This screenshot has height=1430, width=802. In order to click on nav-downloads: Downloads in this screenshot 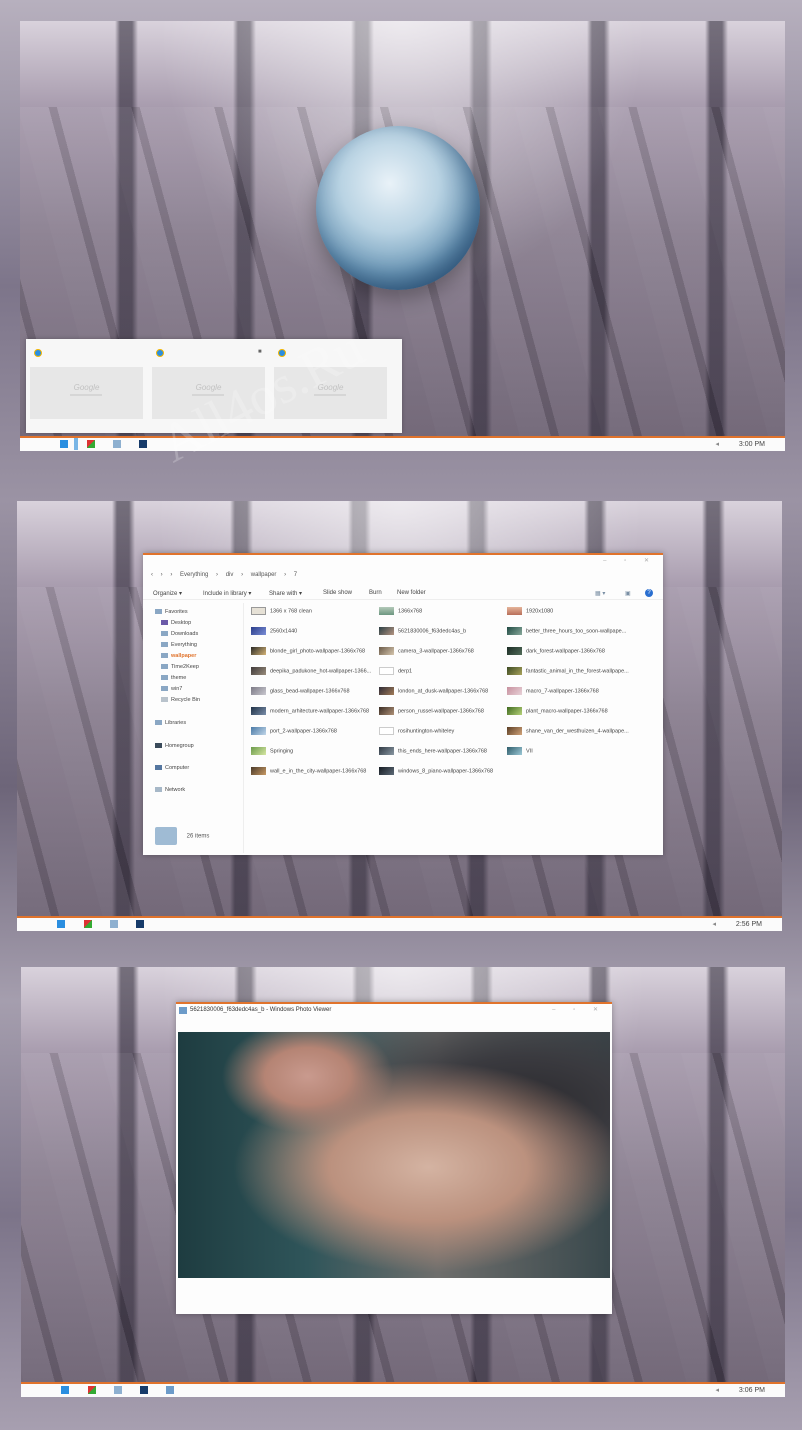, I will do `click(179, 634)`.